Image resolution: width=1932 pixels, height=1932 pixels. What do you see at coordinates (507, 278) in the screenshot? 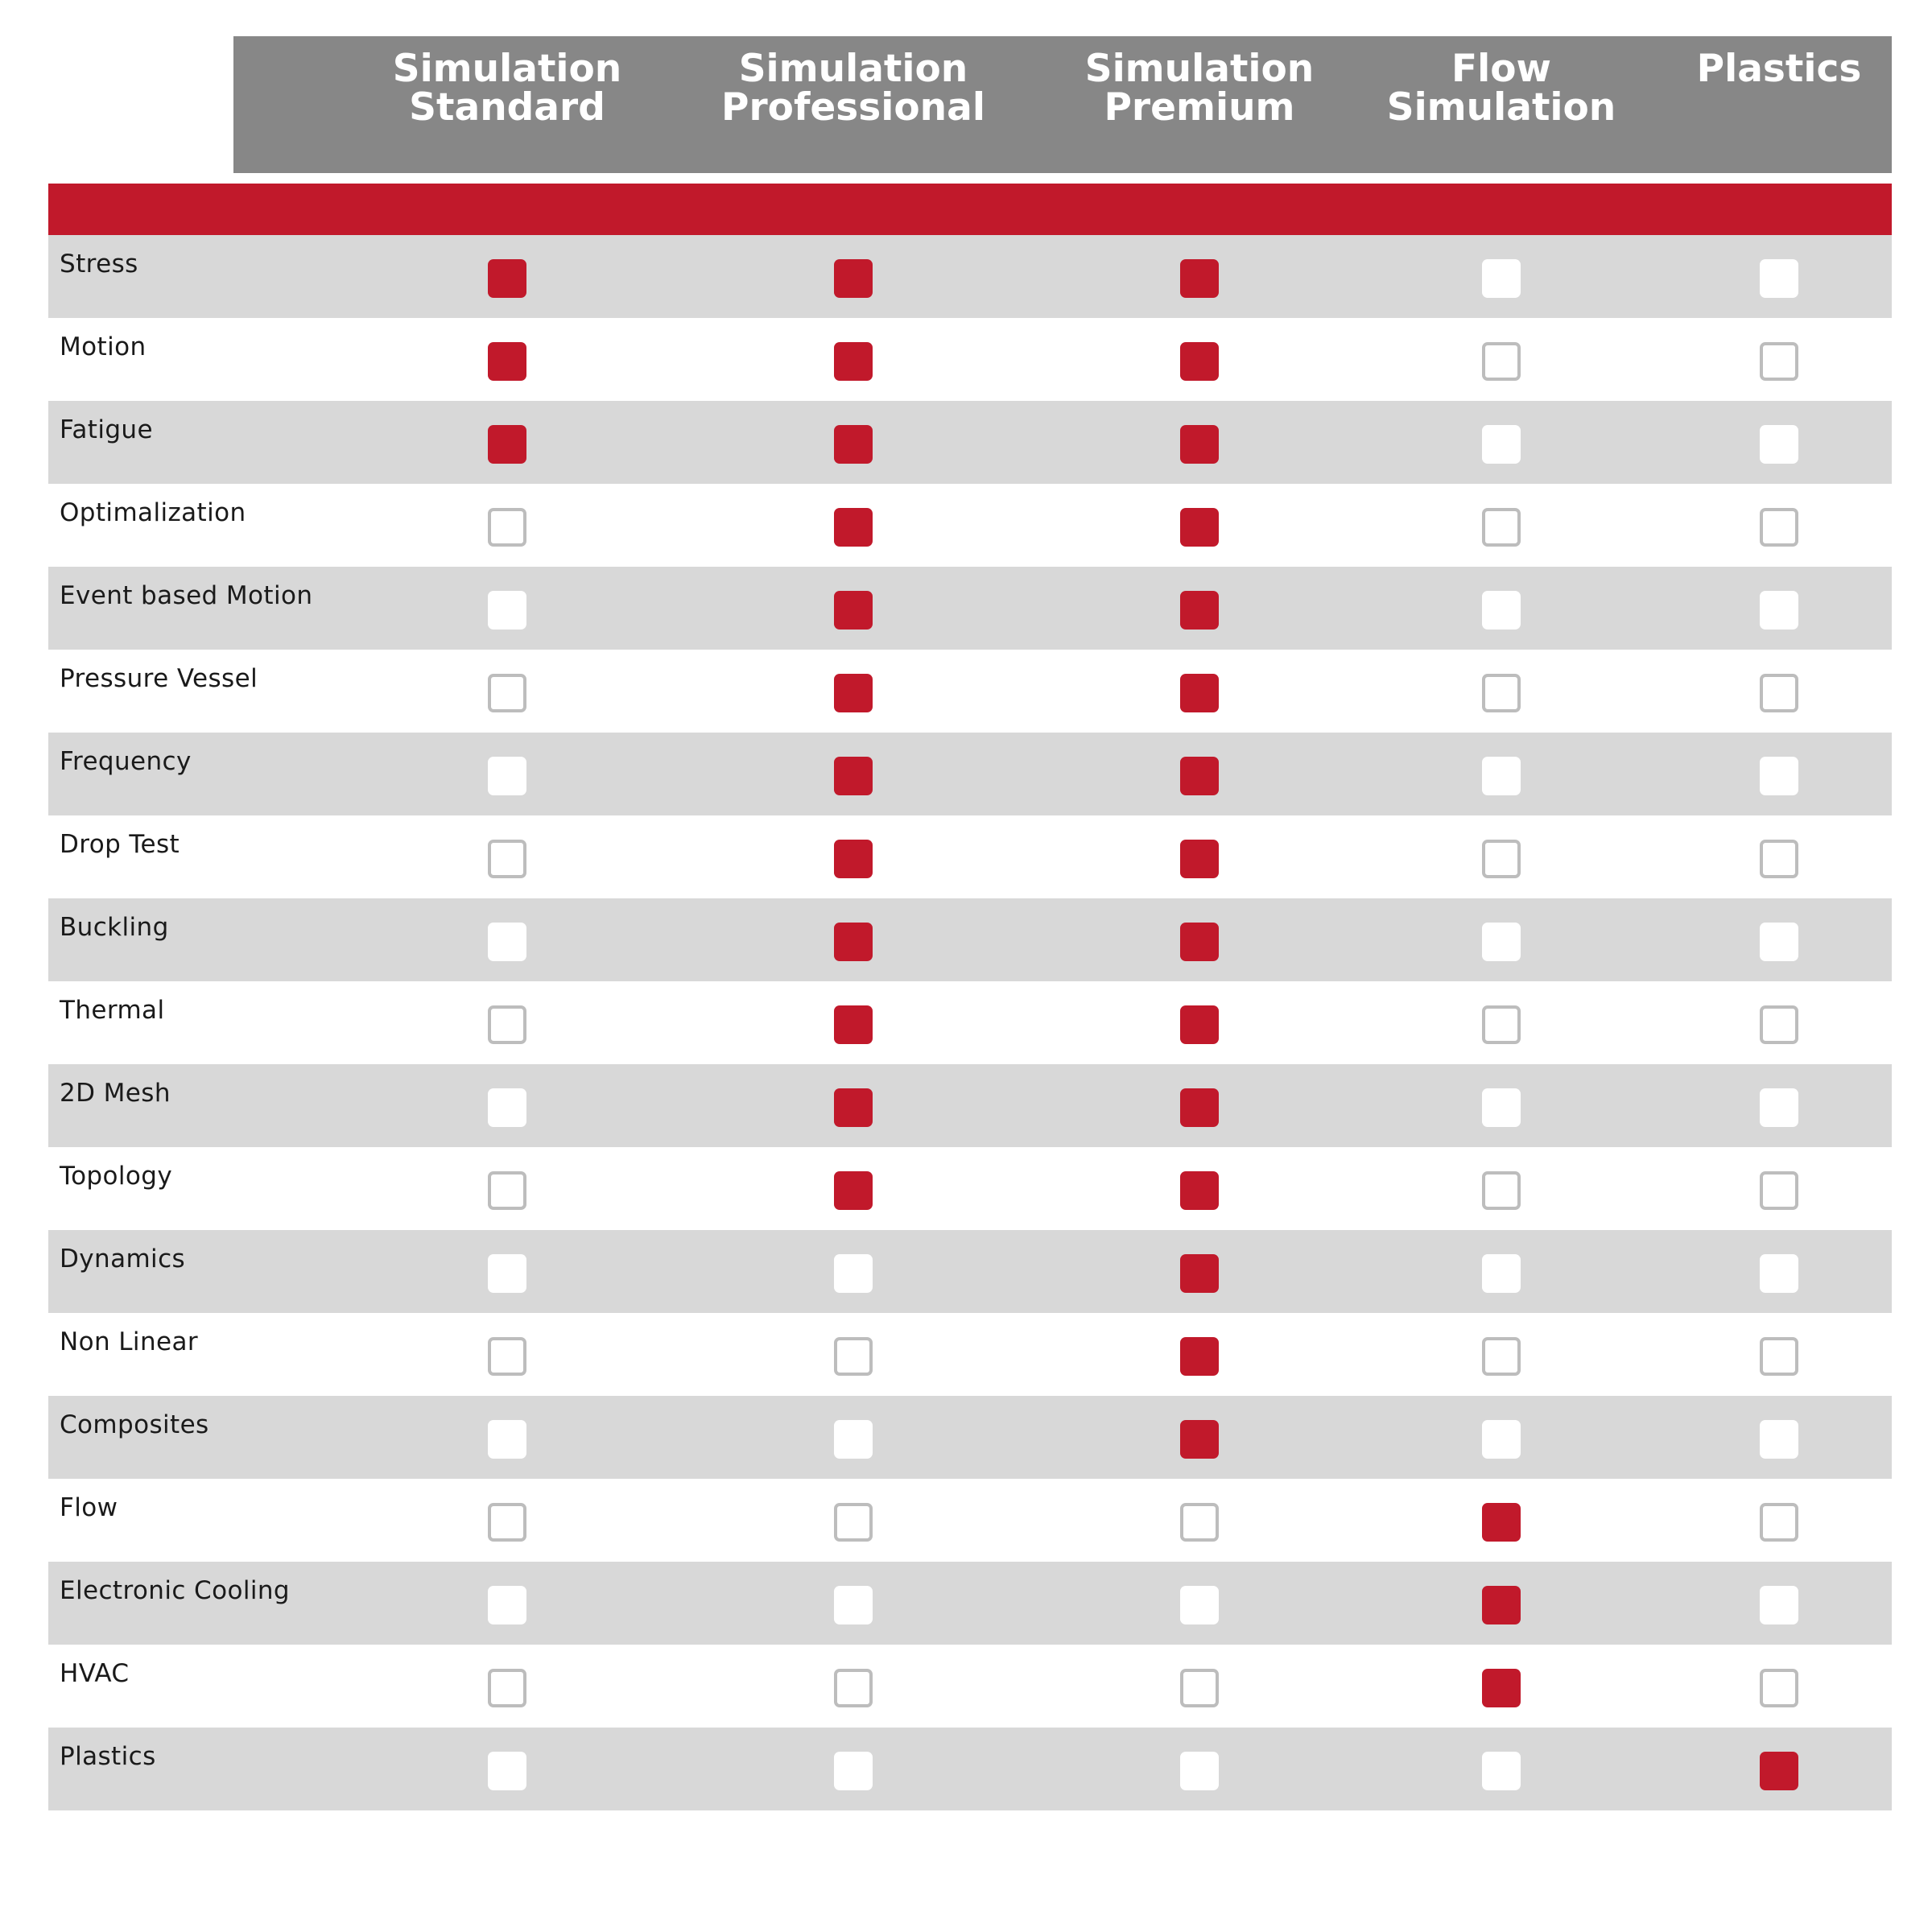
I see `cell-stress-simulation-standard` at bounding box center [507, 278].